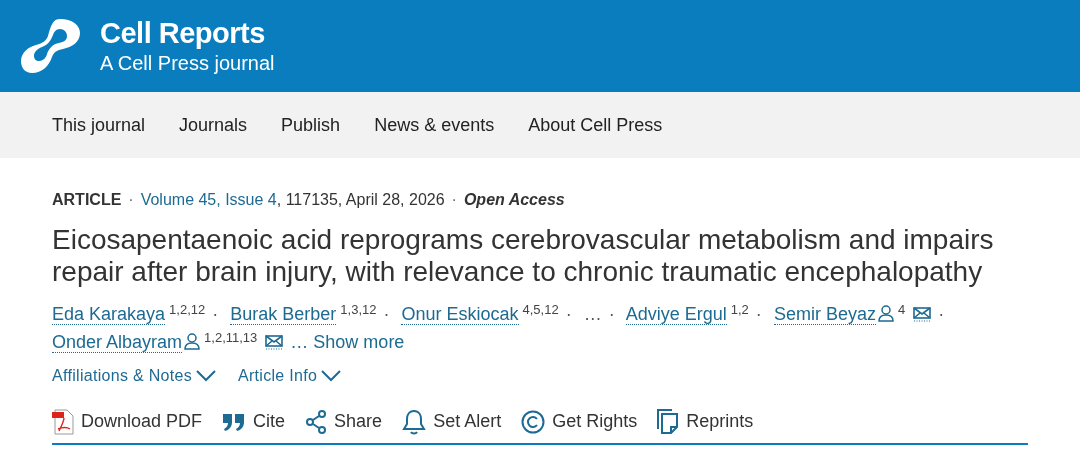  What do you see at coordinates (360, 199) in the screenshot?
I see `article-details: , 117135, April 28, 2026` at bounding box center [360, 199].